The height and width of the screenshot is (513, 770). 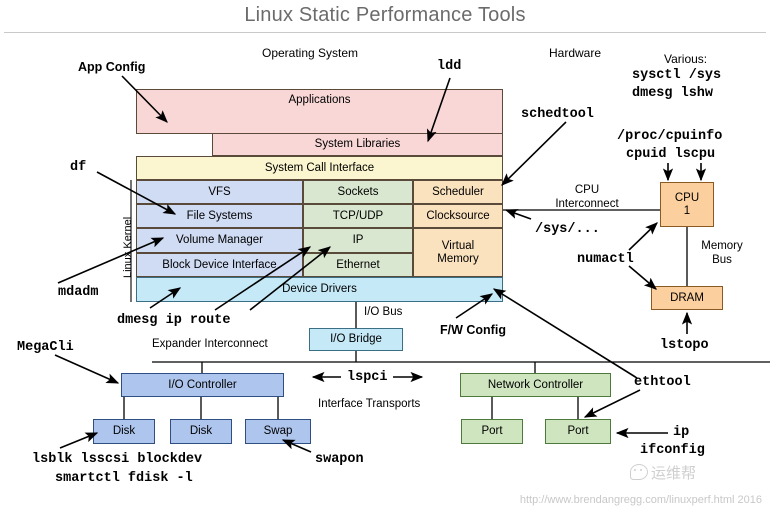 I want to click on box-system-call-interface-label: System Call Interface, so click(x=319, y=167).